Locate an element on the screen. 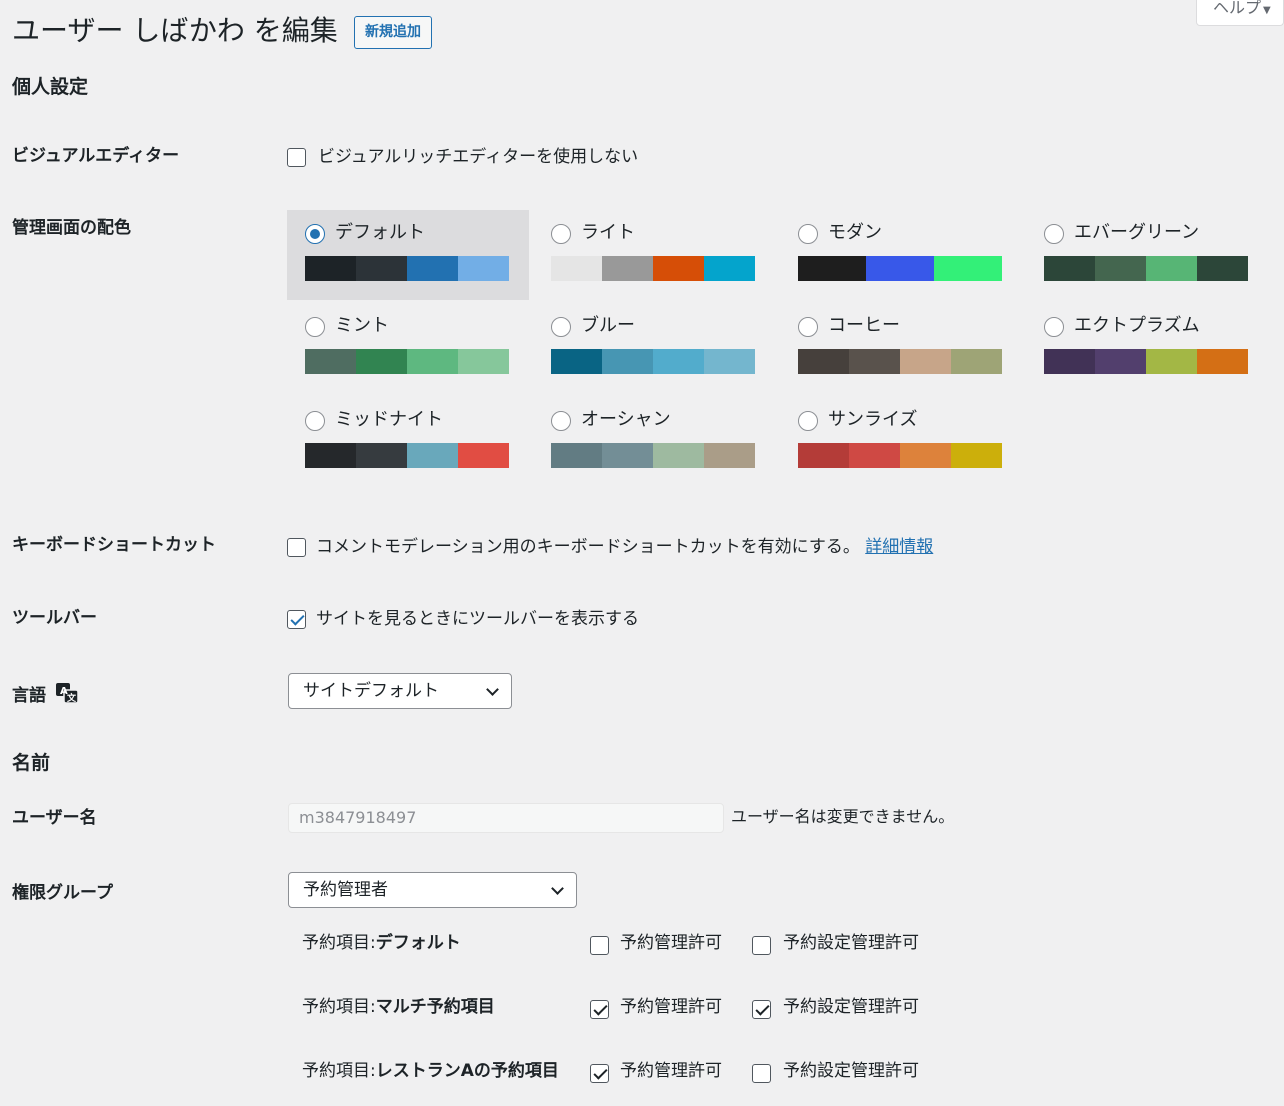 The image size is (1284, 1106). color-scheme-name: コーヒー is located at coordinates (864, 325).